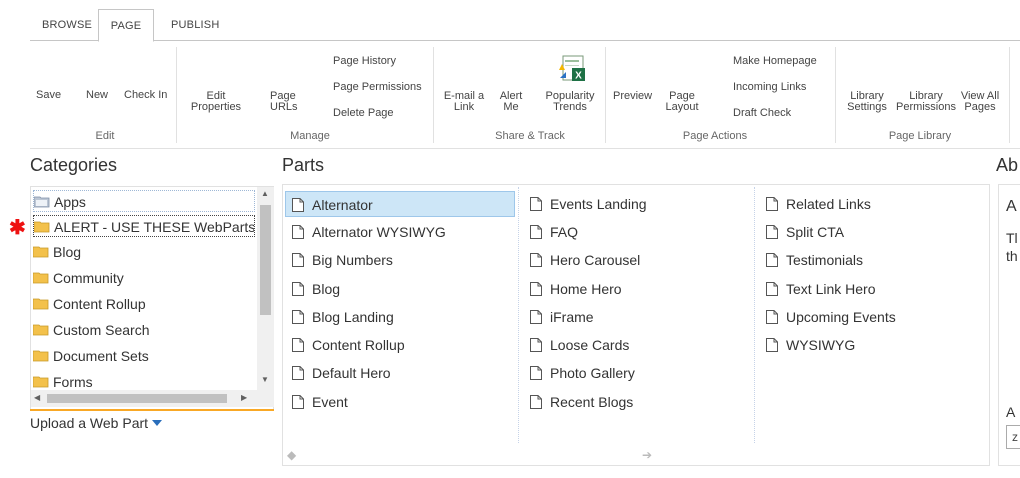 This screenshot has height=478, width=1020. I want to click on alert-me-button: Alert Me, so click(511, 102).